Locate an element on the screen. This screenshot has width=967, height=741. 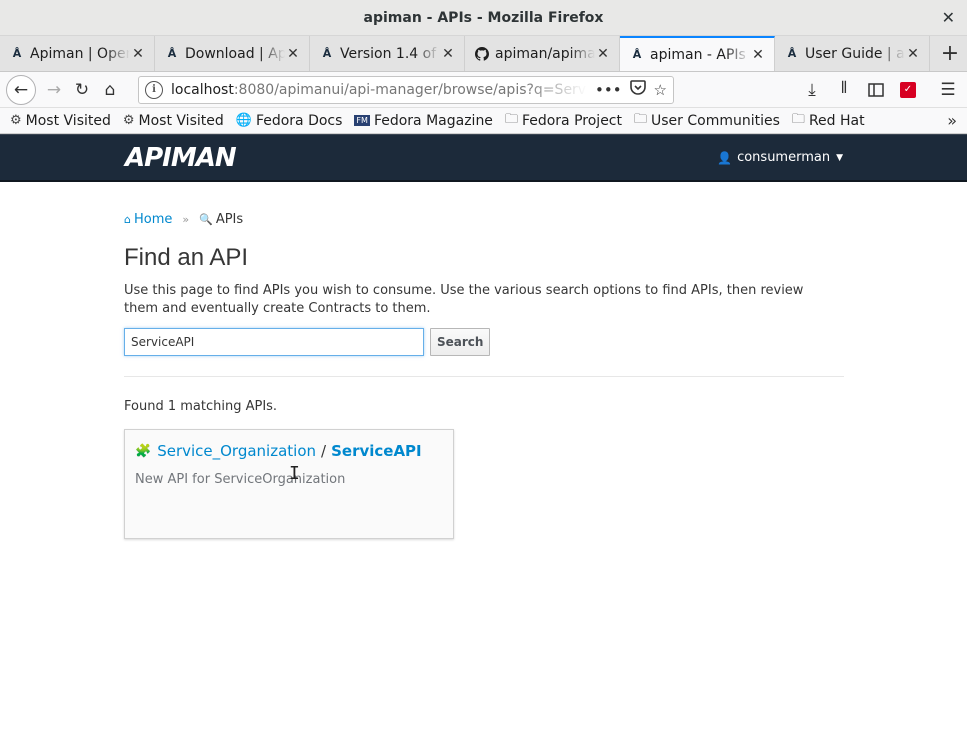
bookmark-red-hat: 🗀 Red Hat is located at coordinates (828, 121).